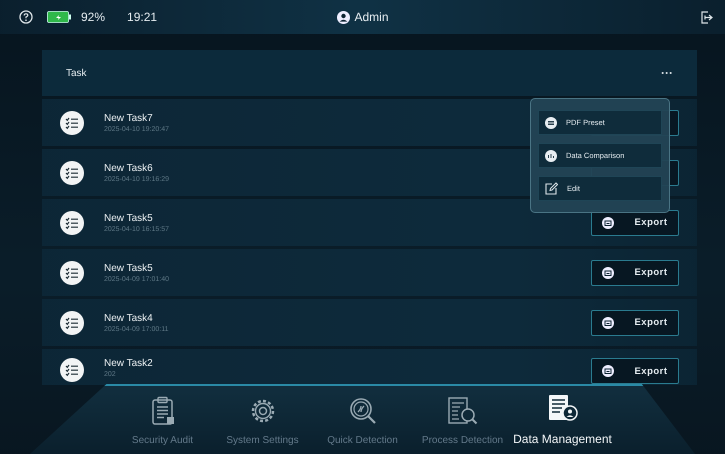 The width and height of the screenshot is (725, 454). What do you see at coordinates (142, 17) in the screenshot?
I see `clock-time: 19:21` at bounding box center [142, 17].